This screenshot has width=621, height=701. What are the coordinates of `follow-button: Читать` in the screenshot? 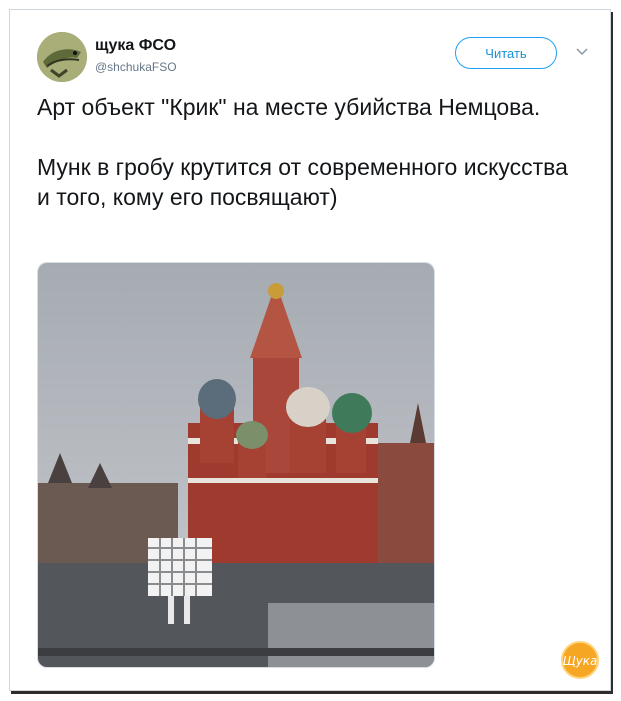 It's located at (506, 53).